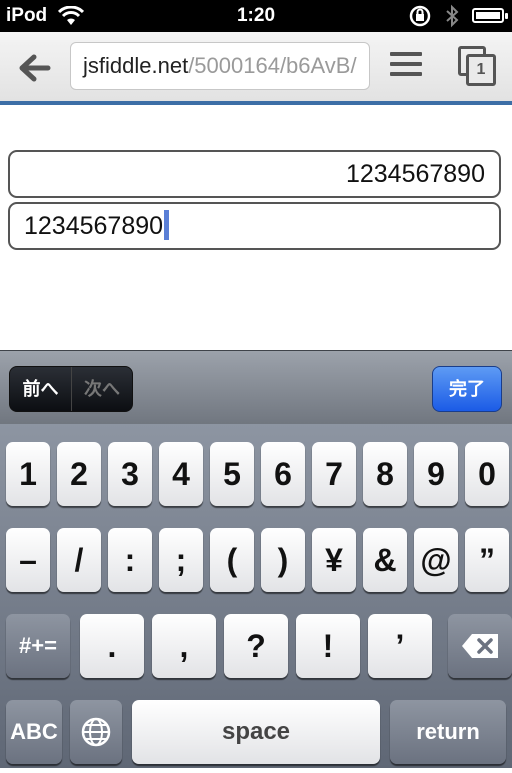 The image size is (512, 773). I want to click on key-7: 7, so click(334, 474).